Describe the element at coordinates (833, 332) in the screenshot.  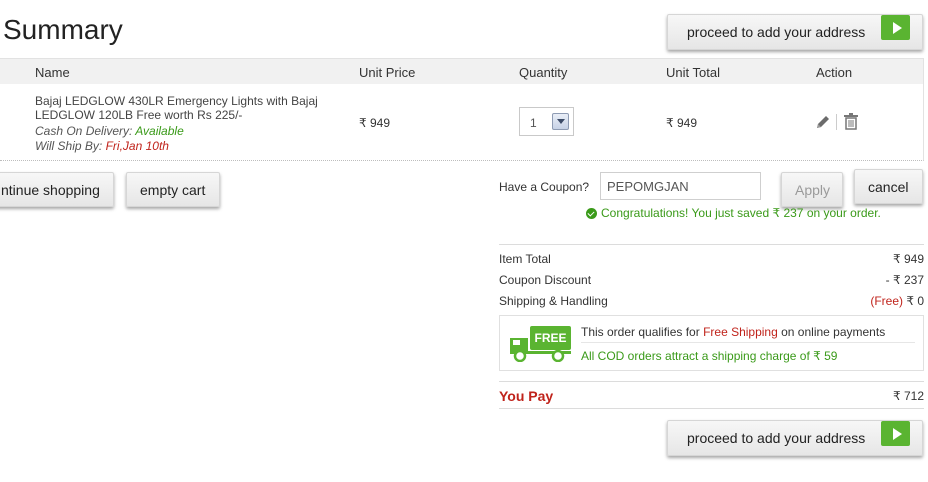
I see `free-shipping-suffix: on online payments` at that location.